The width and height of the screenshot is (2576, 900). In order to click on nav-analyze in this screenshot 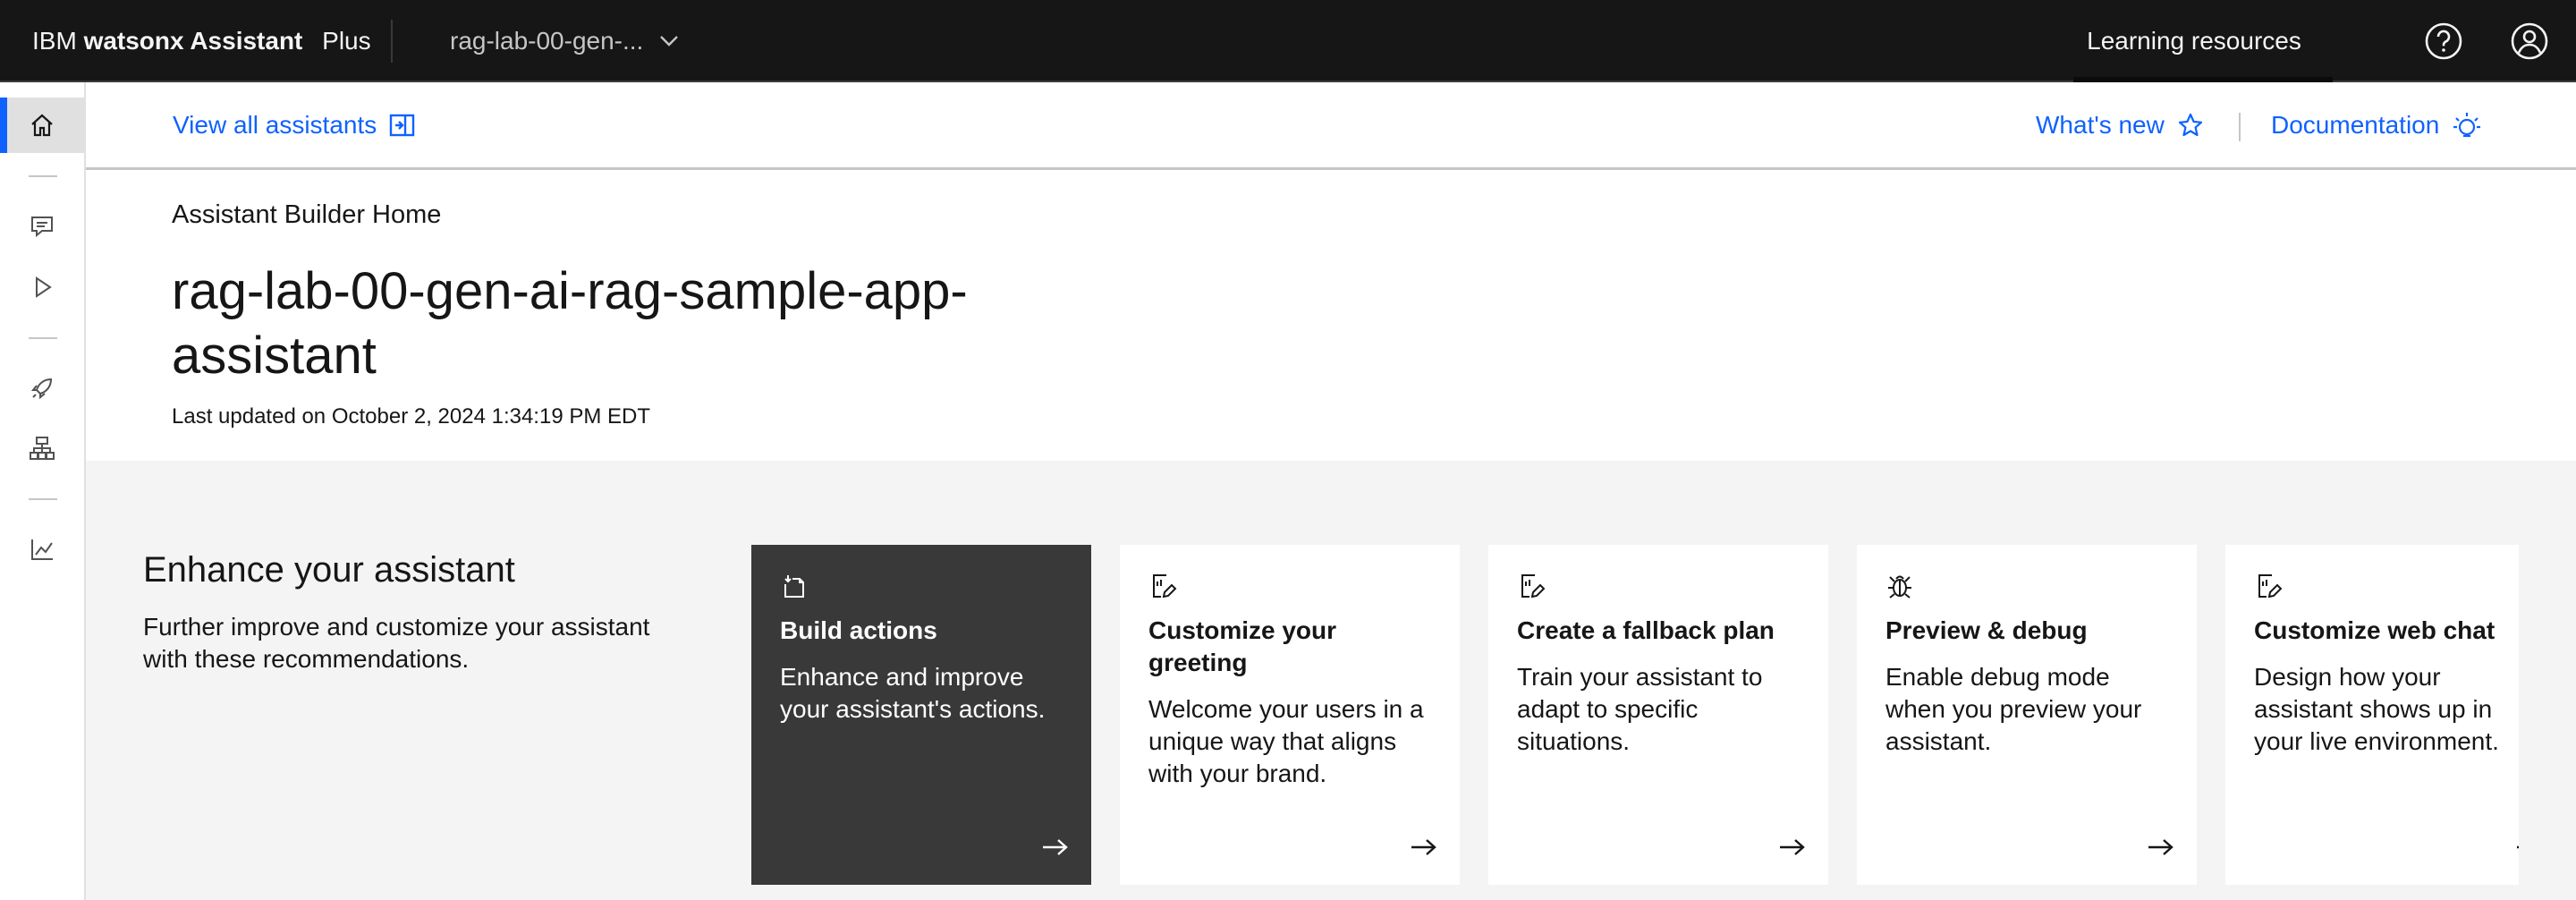, I will do `click(42, 549)`.